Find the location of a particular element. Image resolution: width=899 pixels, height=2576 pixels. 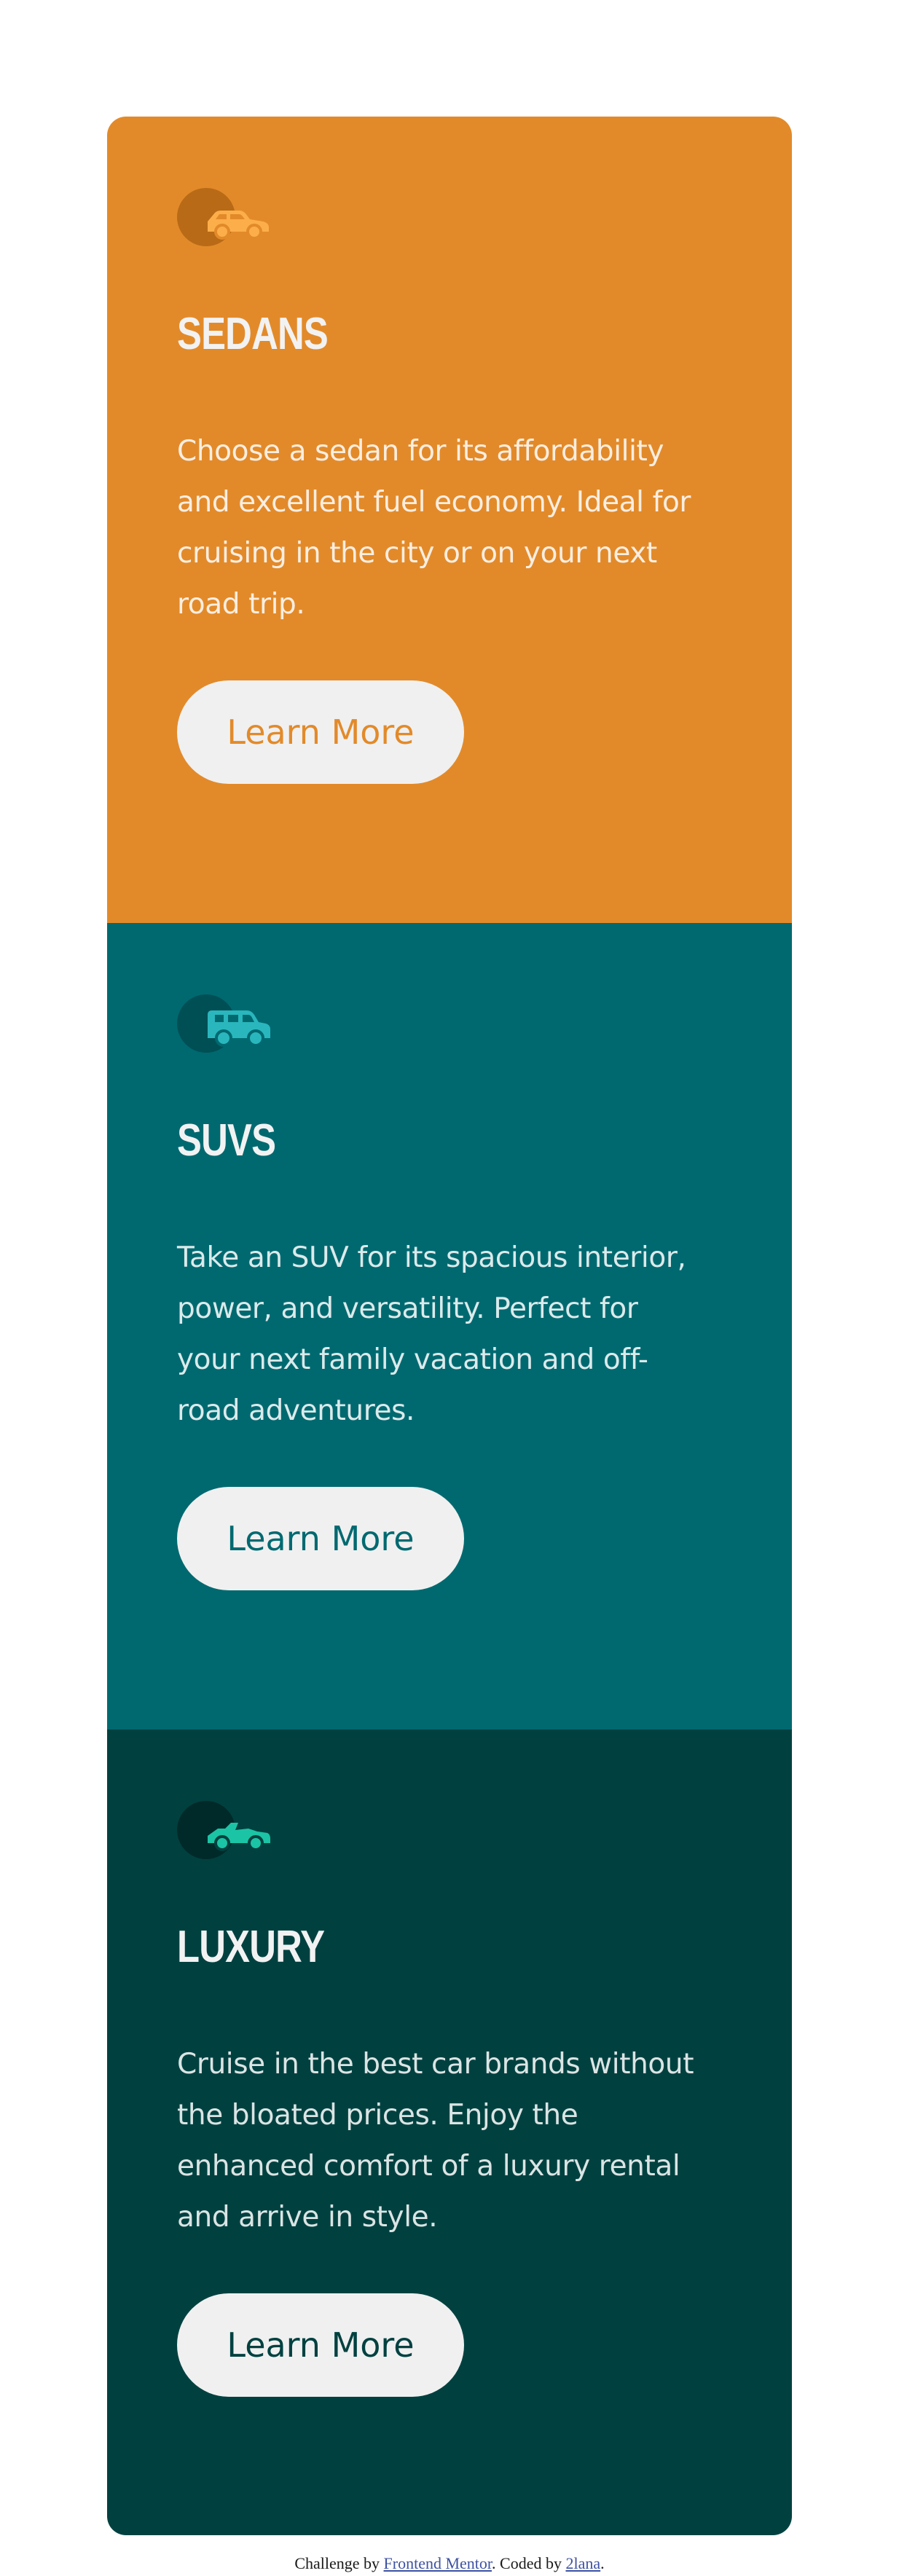

attribution-prefix: Challenge by is located at coordinates (339, 2563).